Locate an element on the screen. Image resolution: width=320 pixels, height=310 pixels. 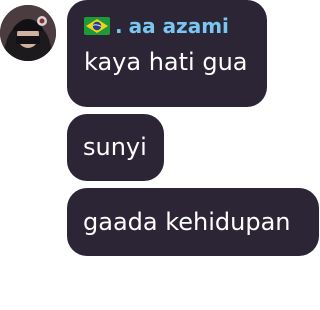
avatar is located at coordinates (28, 33).